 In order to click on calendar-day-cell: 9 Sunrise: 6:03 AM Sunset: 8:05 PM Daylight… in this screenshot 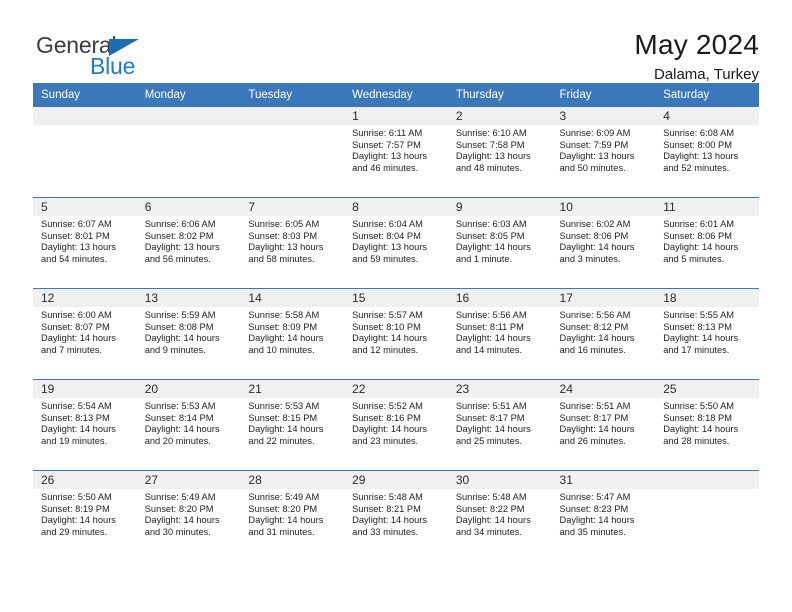, I will do `click(499, 243)`.